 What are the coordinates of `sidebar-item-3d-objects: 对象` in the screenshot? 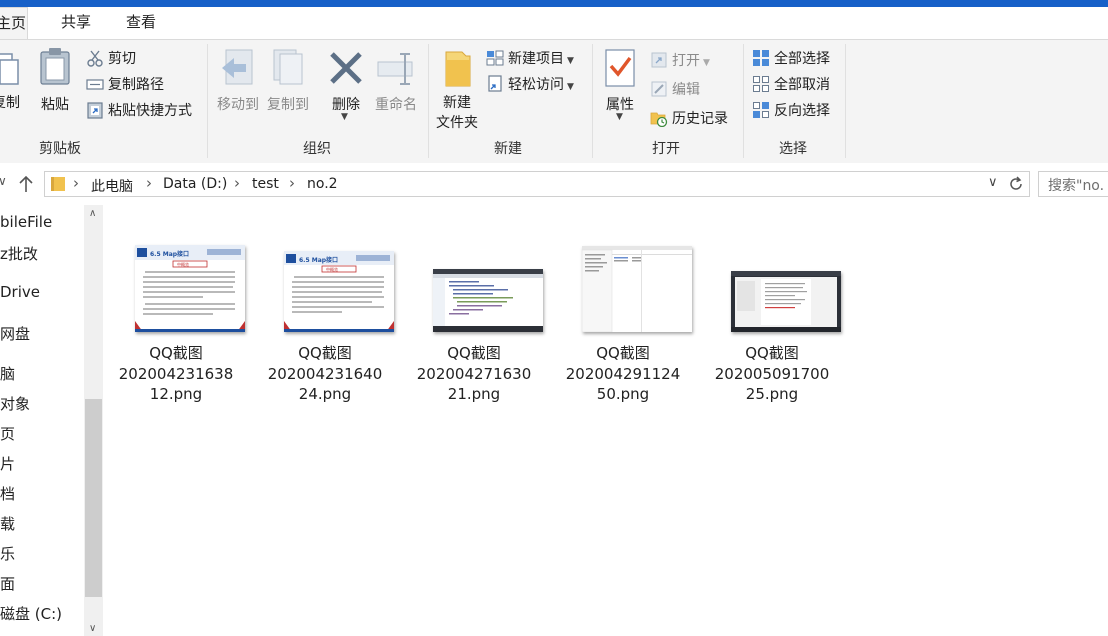 It's located at (15, 403).